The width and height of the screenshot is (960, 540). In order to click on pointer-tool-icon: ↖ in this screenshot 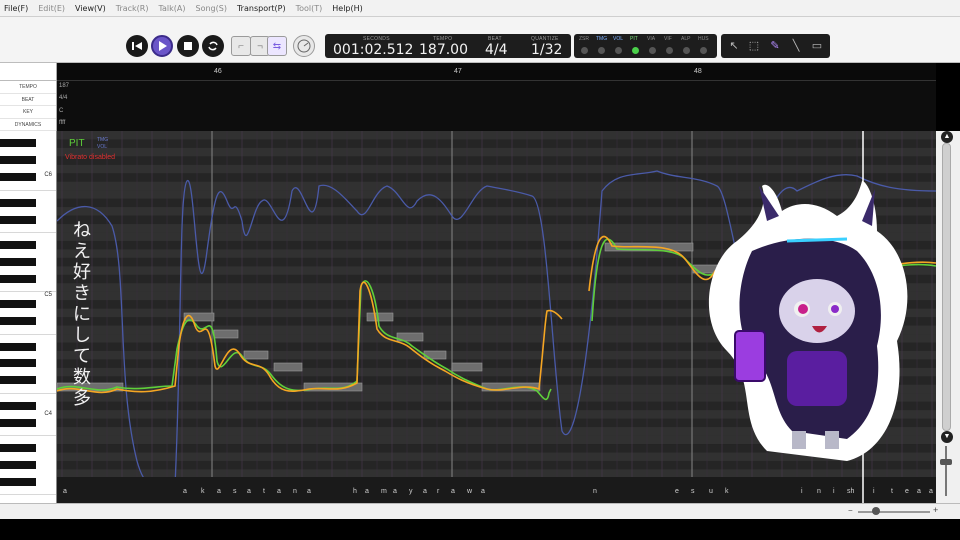, I will do `click(734, 46)`.